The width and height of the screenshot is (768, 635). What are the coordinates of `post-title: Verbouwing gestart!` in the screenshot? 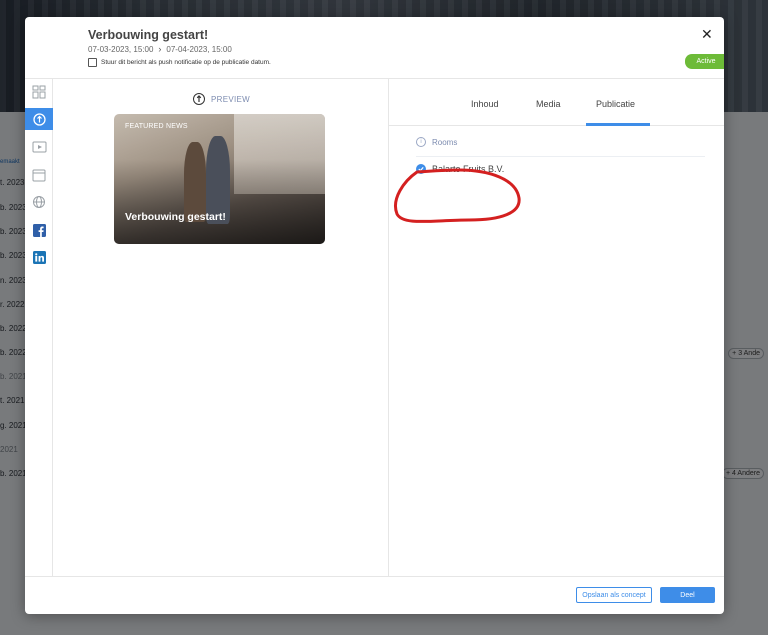 It's located at (148, 35).